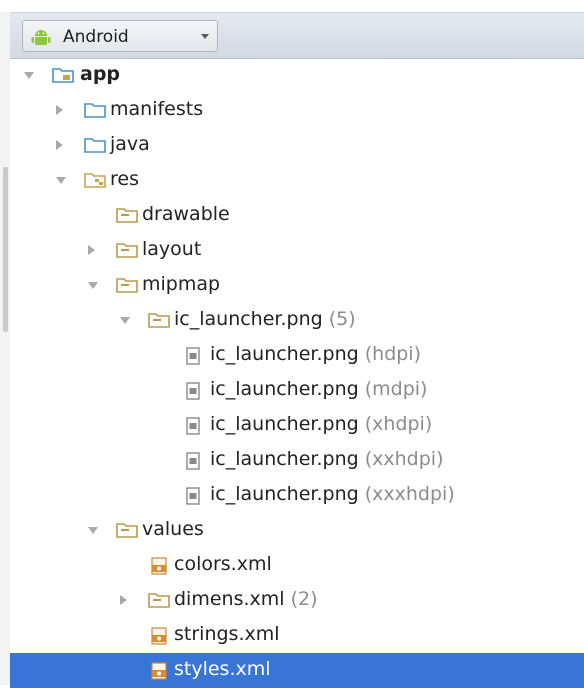  What do you see at coordinates (5, 249) in the screenshot?
I see `scrollbar-thumb` at bounding box center [5, 249].